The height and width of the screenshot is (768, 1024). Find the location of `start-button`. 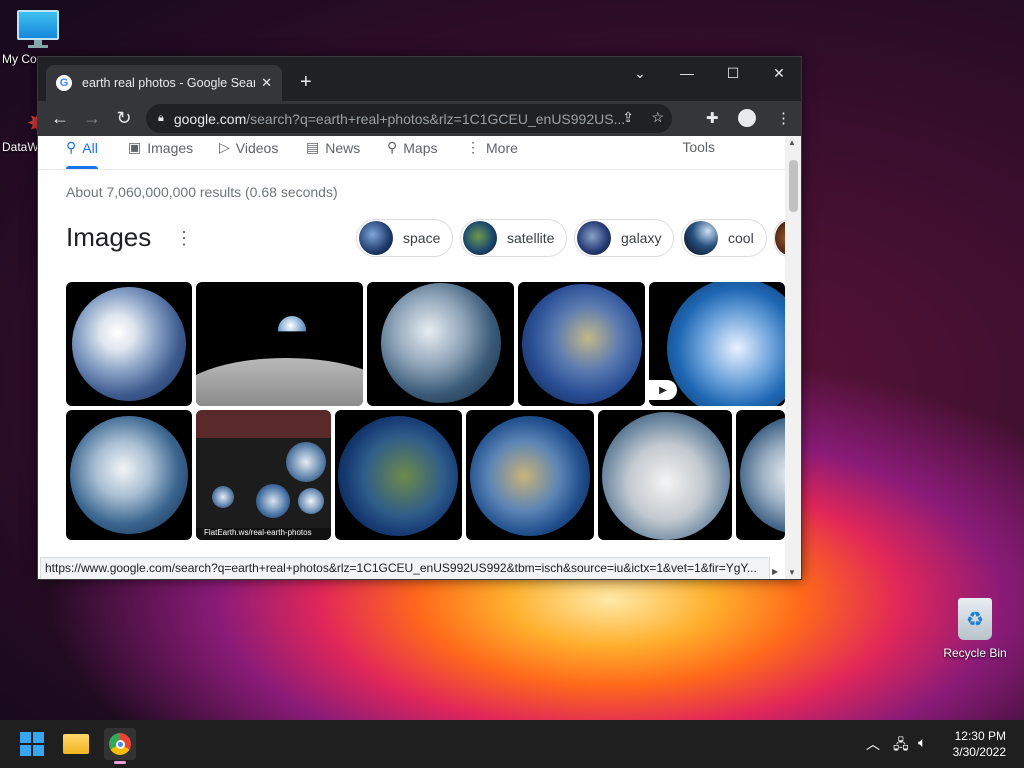

start-button is located at coordinates (32, 744).